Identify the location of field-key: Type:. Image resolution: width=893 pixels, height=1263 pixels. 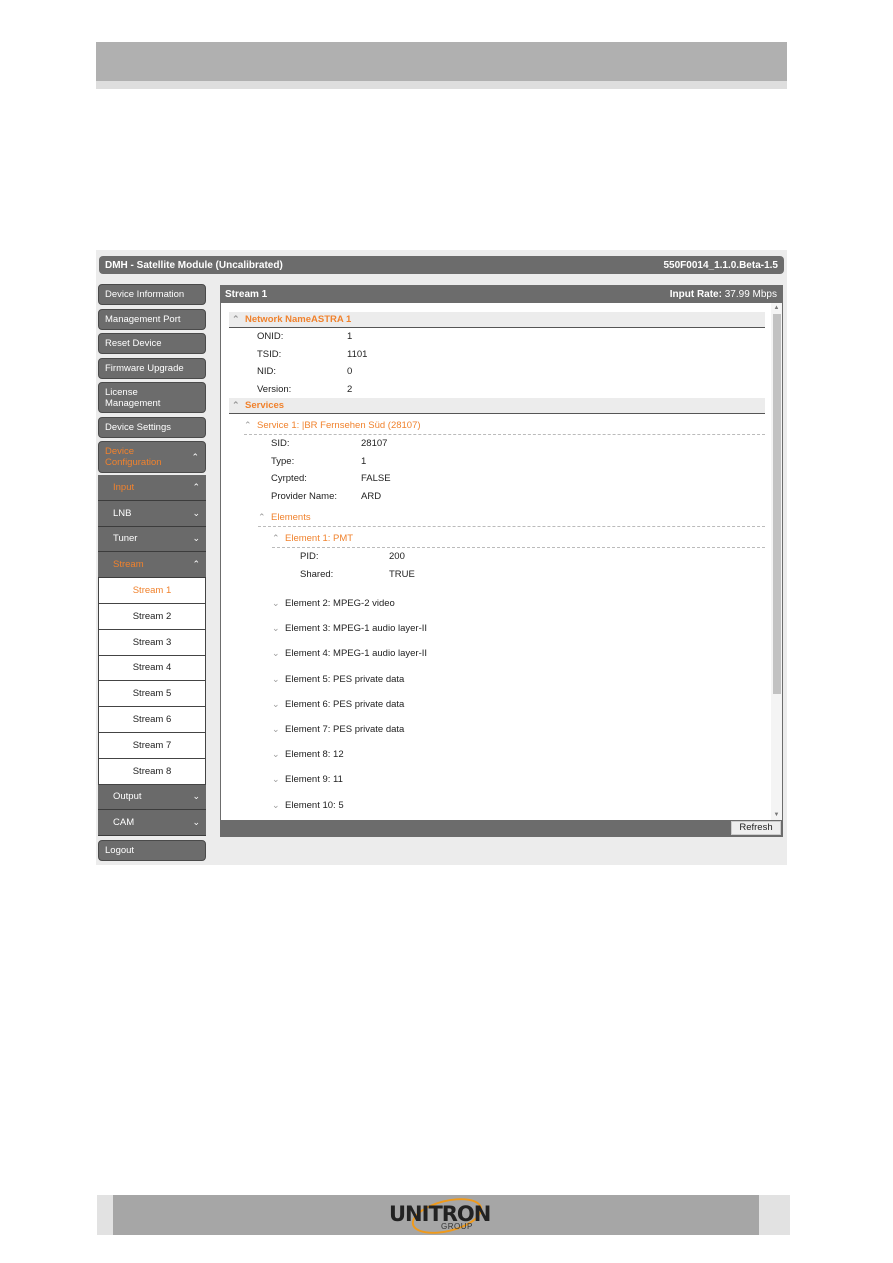
(283, 461).